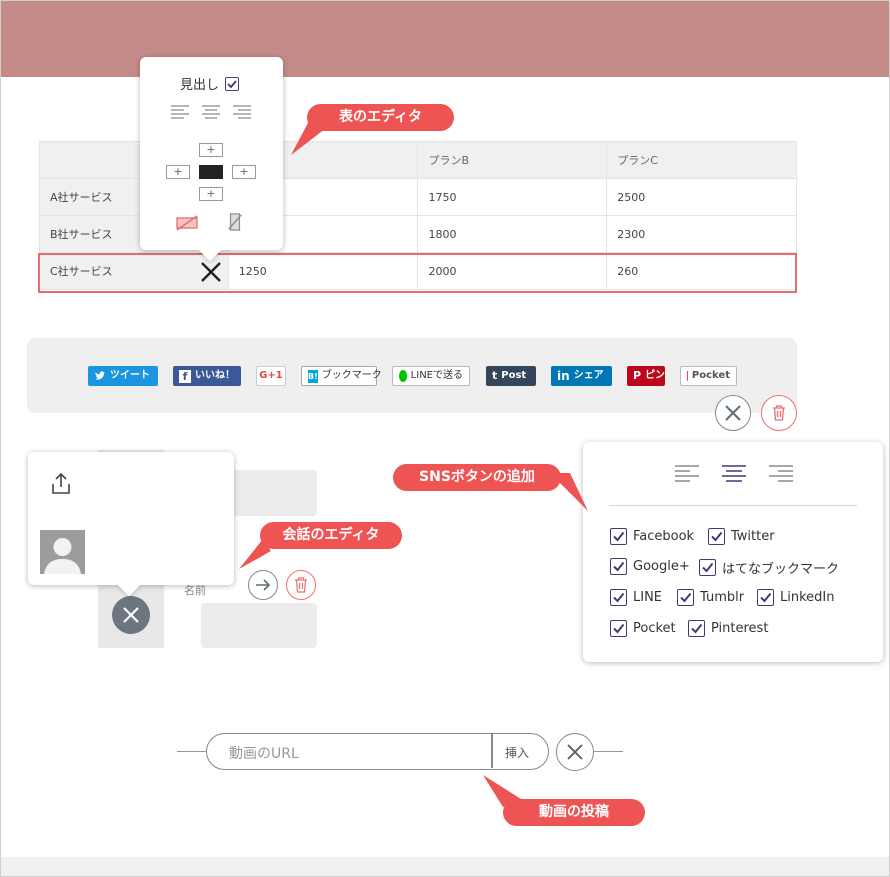  I want to click on sns-option-twitter: Twitter, so click(741, 536).